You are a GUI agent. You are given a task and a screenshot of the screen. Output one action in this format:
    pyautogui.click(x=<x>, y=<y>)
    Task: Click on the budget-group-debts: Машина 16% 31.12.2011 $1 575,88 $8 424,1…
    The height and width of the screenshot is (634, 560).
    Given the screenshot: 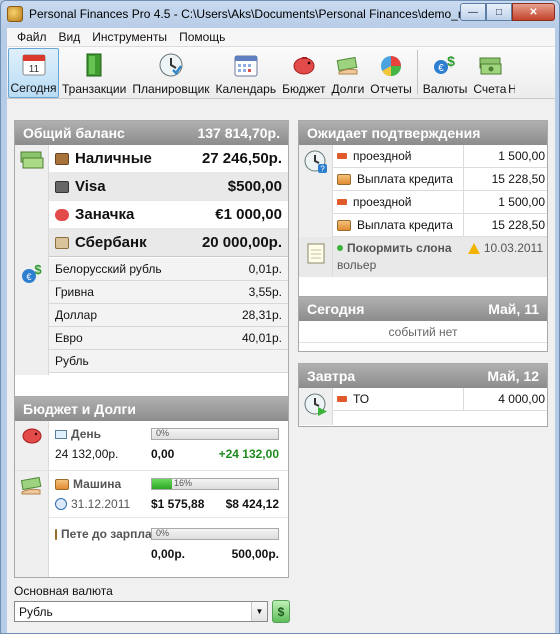 What is the action you would take?
    pyautogui.click(x=151, y=524)
    